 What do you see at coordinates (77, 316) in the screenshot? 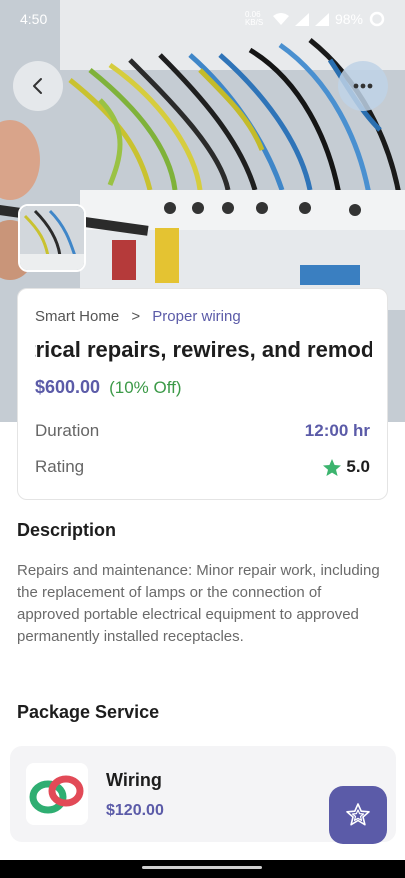
I see `breadcrumb-parent: Smart Home` at bounding box center [77, 316].